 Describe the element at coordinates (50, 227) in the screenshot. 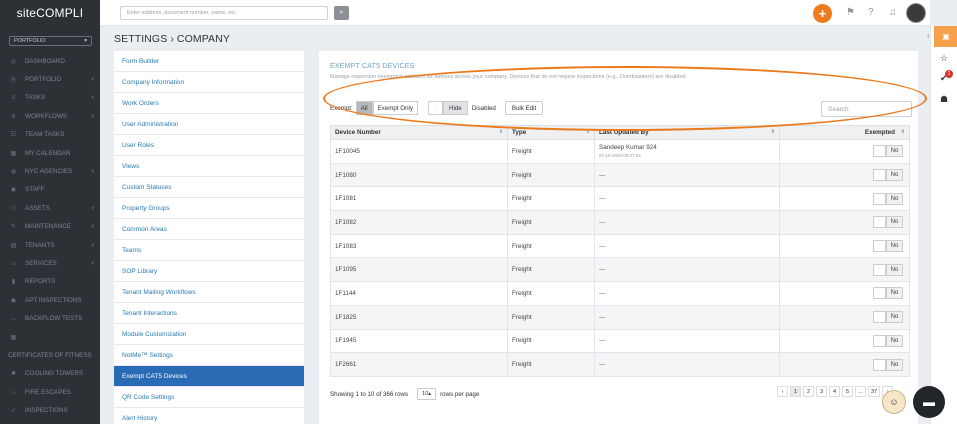

I see `sidebar-item-maintenance: ✎ MAINTENANCE ‹` at that location.